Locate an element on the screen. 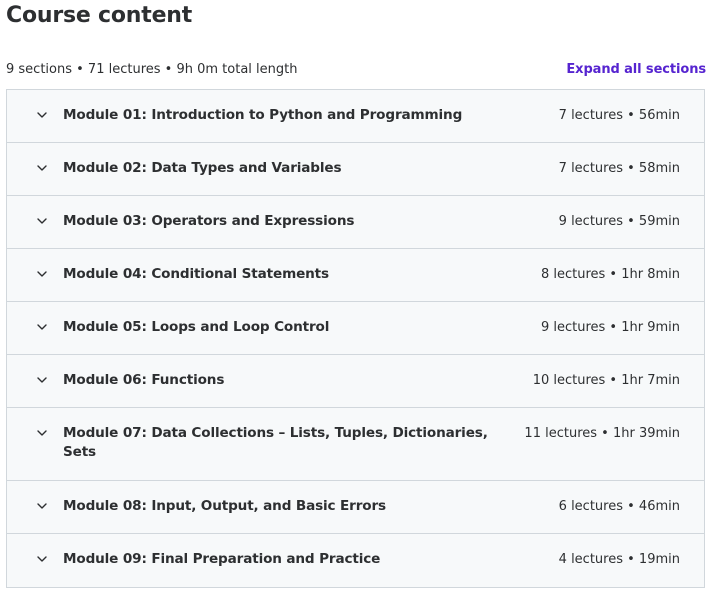 The height and width of the screenshot is (589, 713). section-title: Module 04: Conditional Statements is located at coordinates (196, 274).